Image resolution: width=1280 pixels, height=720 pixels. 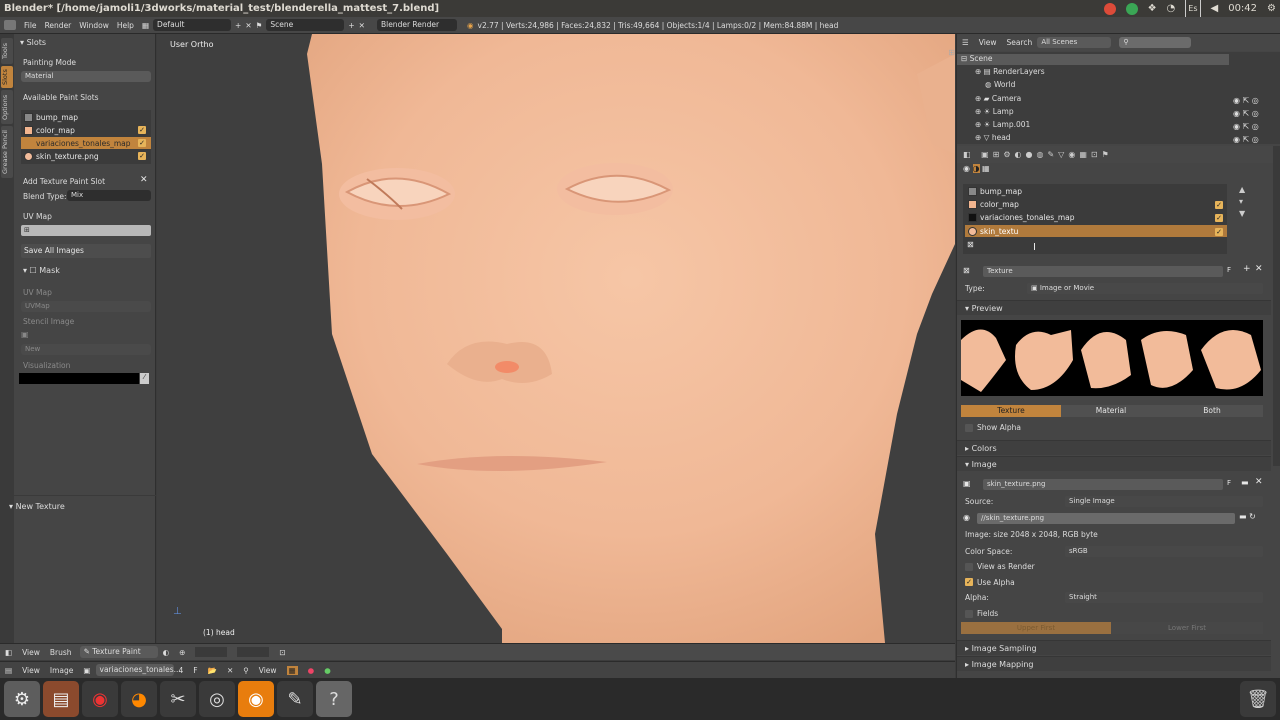 What do you see at coordinates (1096, 217) in the screenshot?
I see `texture-slot-variaciones: variaciones_tonales_map` at bounding box center [1096, 217].